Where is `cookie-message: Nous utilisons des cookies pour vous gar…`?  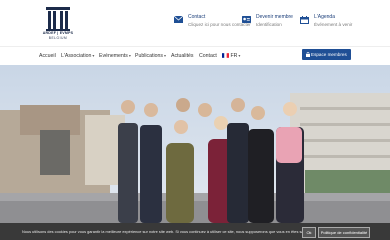 cookie-message: Nous utilisons des cookies pour vous gar… is located at coordinates (168, 231).